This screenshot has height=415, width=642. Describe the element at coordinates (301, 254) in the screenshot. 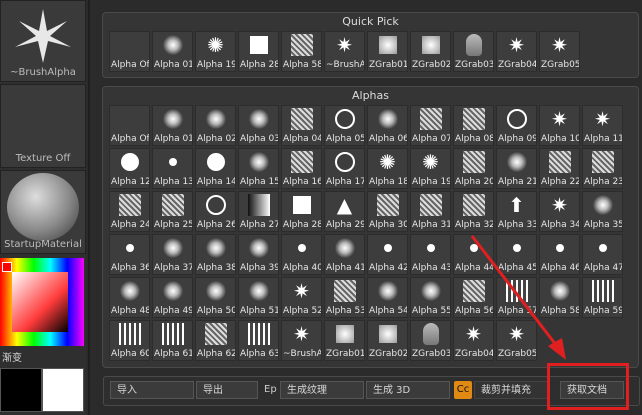

I see `alpha-item: Alpha 40` at that location.